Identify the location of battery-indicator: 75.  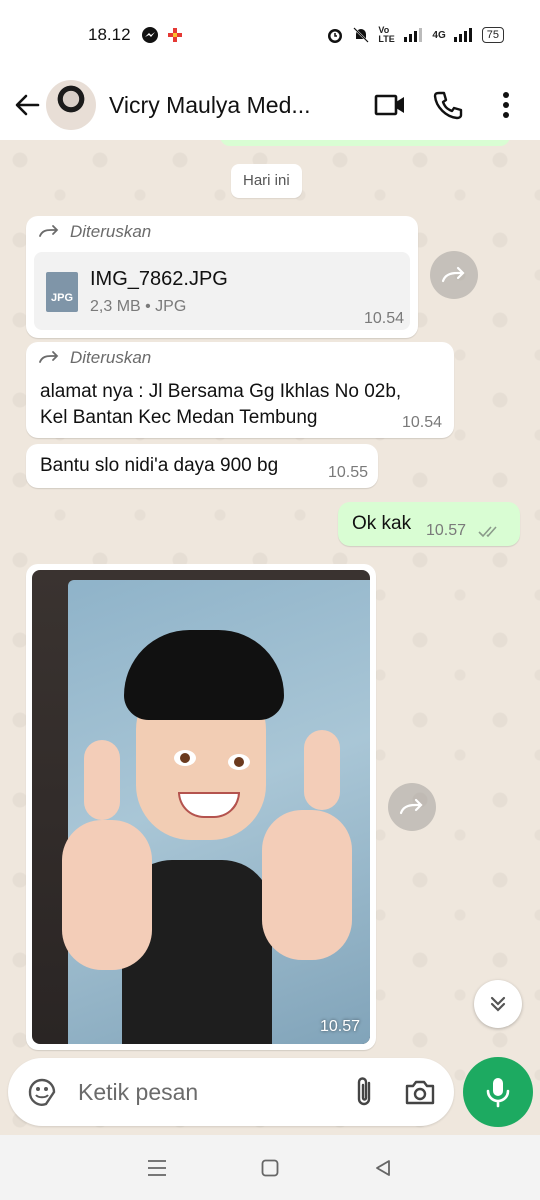
(492, 35).